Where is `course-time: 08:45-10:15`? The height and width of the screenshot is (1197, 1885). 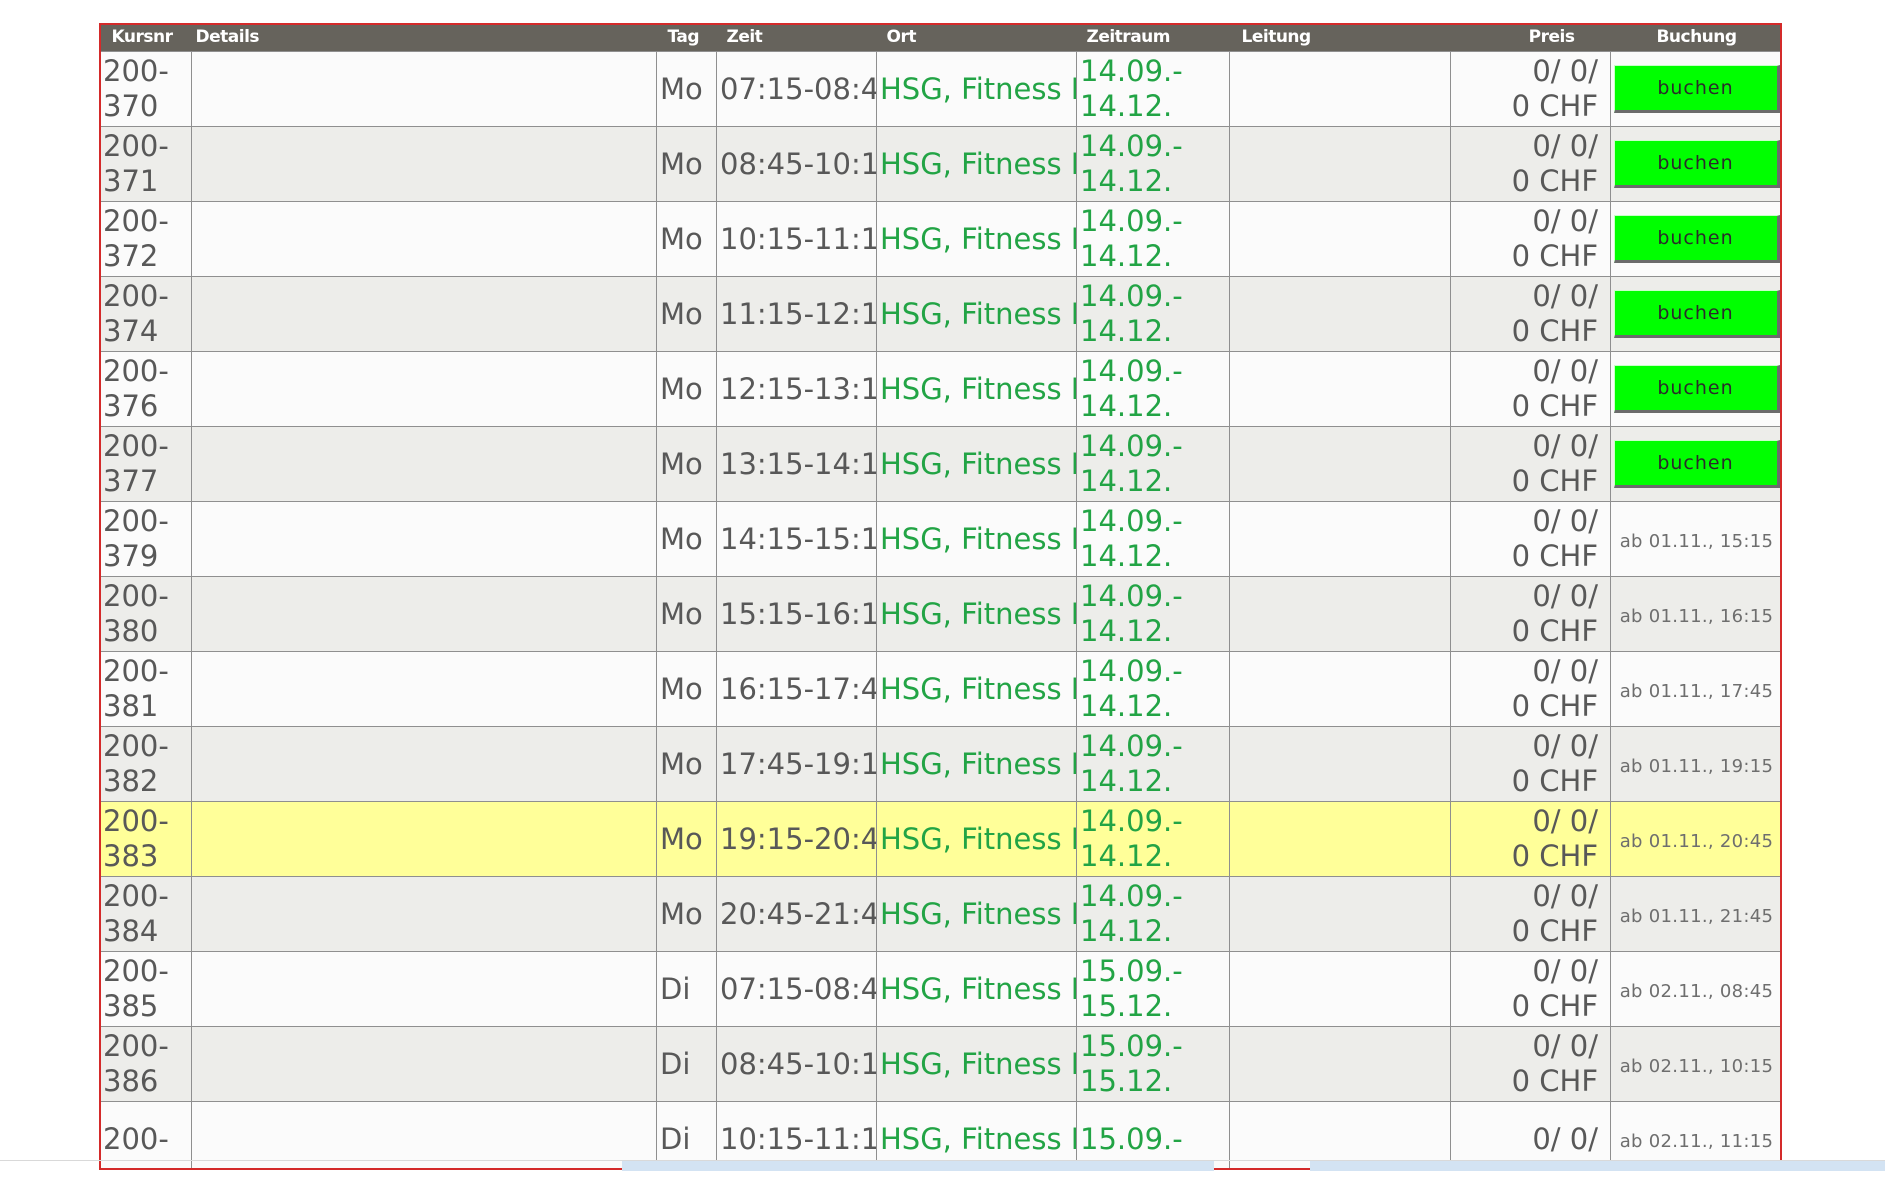 course-time: 08:45-10:15 is located at coordinates (796, 1064).